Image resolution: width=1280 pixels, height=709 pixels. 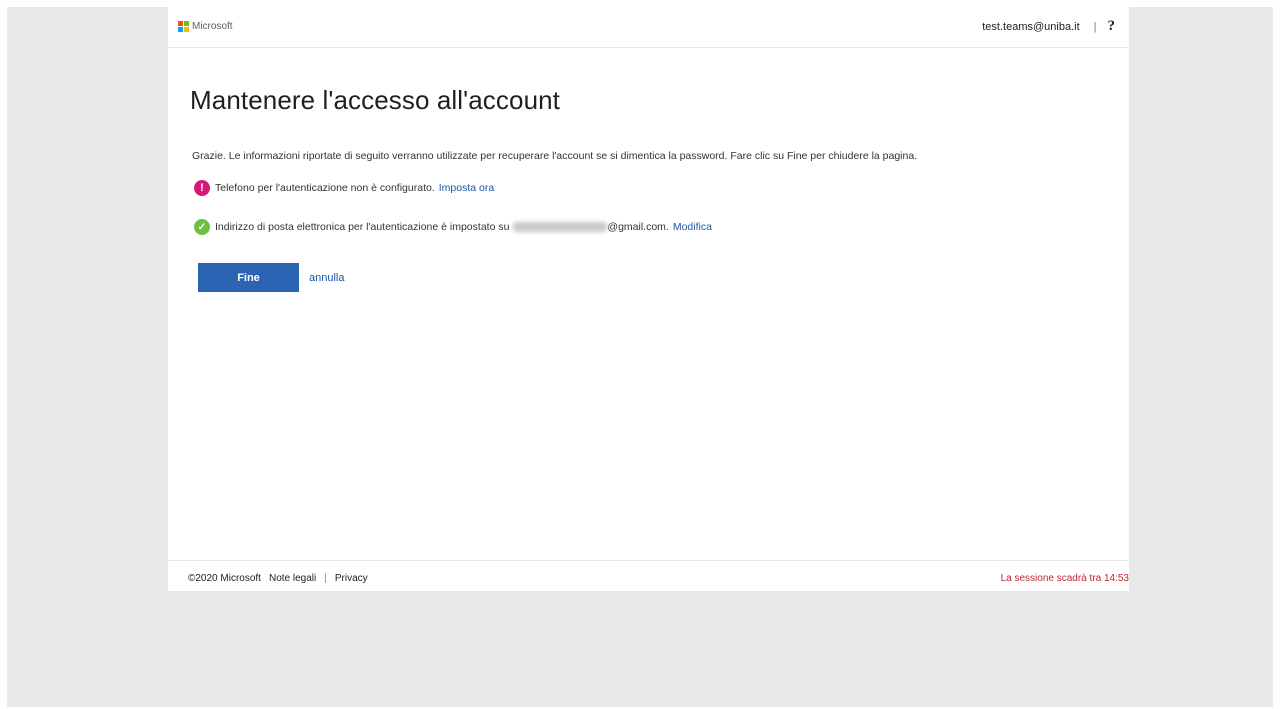 What do you see at coordinates (1064, 578) in the screenshot?
I see `session-timer: La sessione scadrà tra 14:53` at bounding box center [1064, 578].